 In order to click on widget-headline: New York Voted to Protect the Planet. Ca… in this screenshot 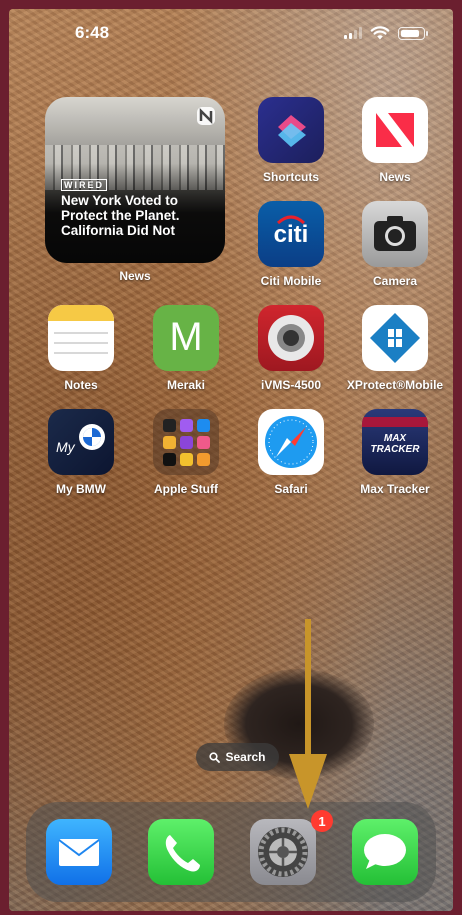, I will do `click(120, 215)`.